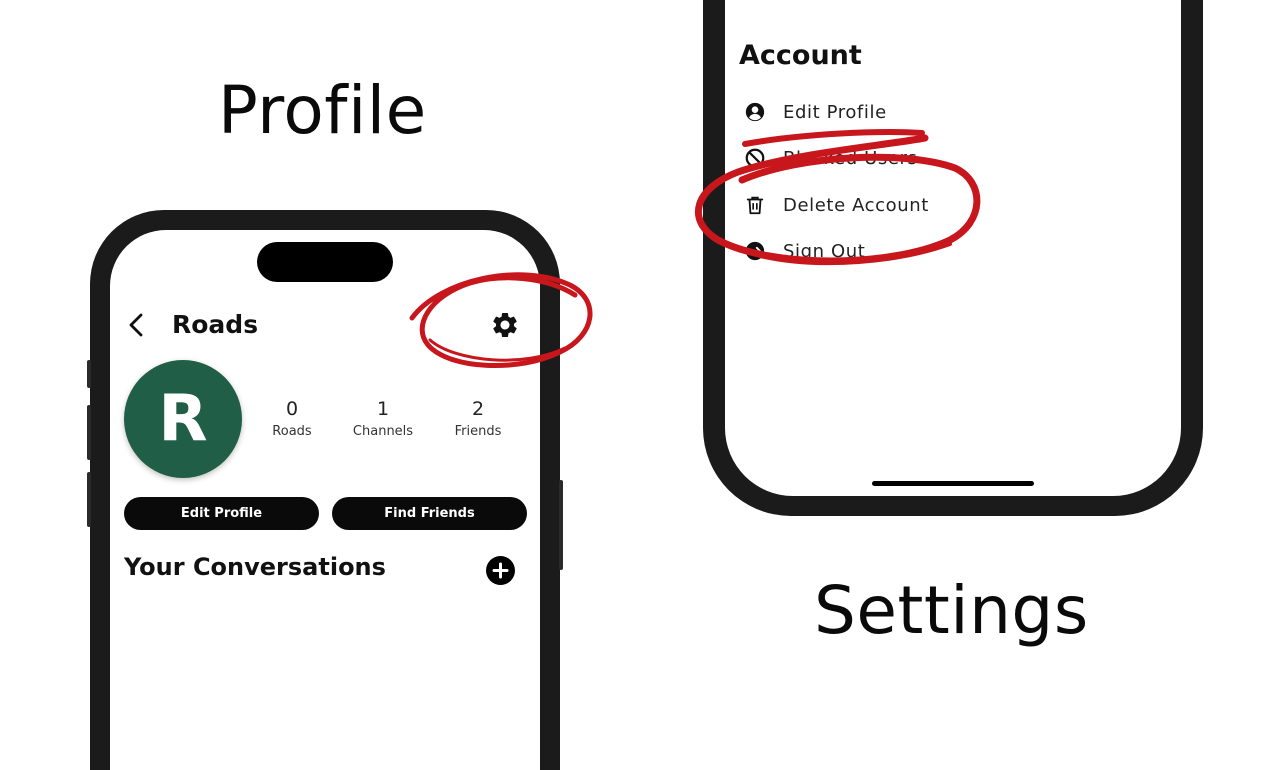  Describe the element at coordinates (383, 409) in the screenshot. I see `stat-channels-value: 1` at that location.